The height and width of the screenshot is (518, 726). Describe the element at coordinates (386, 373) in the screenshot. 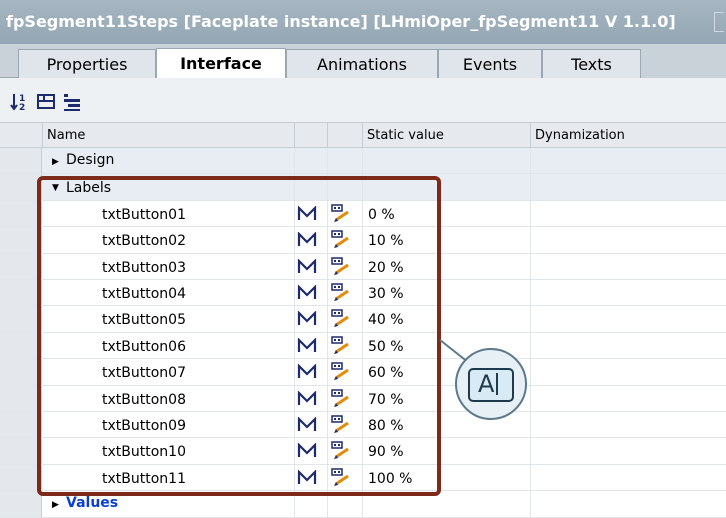

I see `row-static-value: 60 %` at that location.